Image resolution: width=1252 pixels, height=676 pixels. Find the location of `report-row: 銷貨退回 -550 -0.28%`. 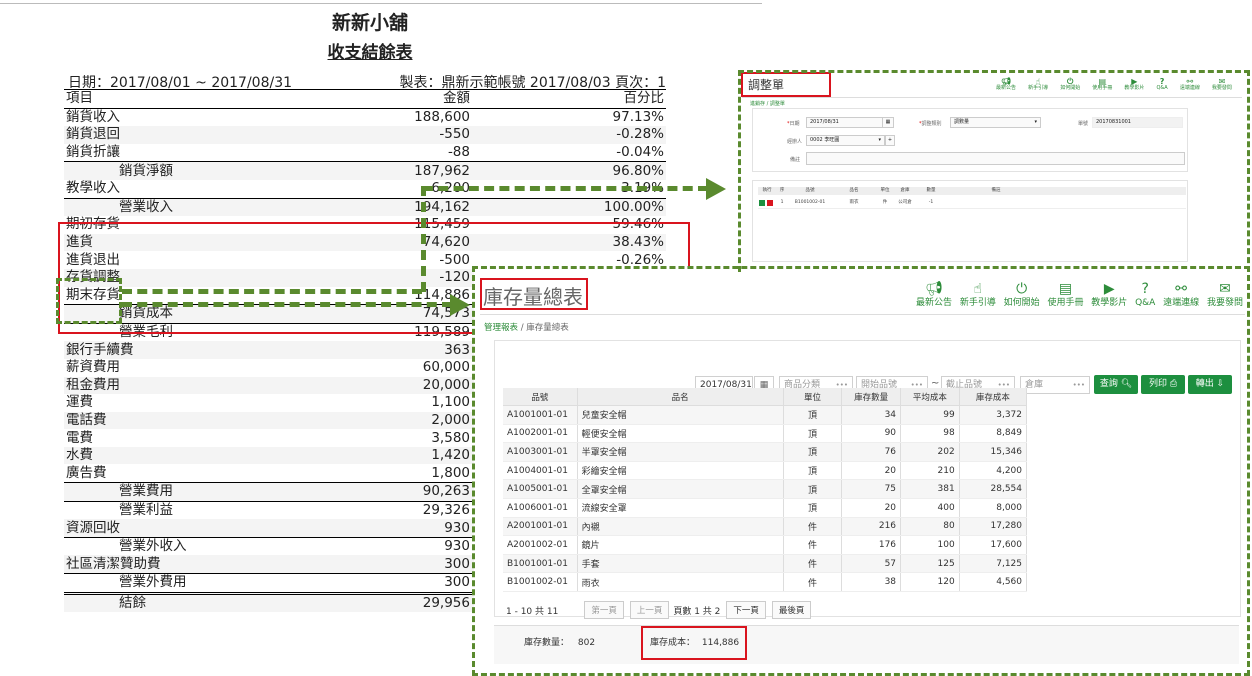

report-row: 銷貨退回 -550 -0.28% is located at coordinates (365, 135).